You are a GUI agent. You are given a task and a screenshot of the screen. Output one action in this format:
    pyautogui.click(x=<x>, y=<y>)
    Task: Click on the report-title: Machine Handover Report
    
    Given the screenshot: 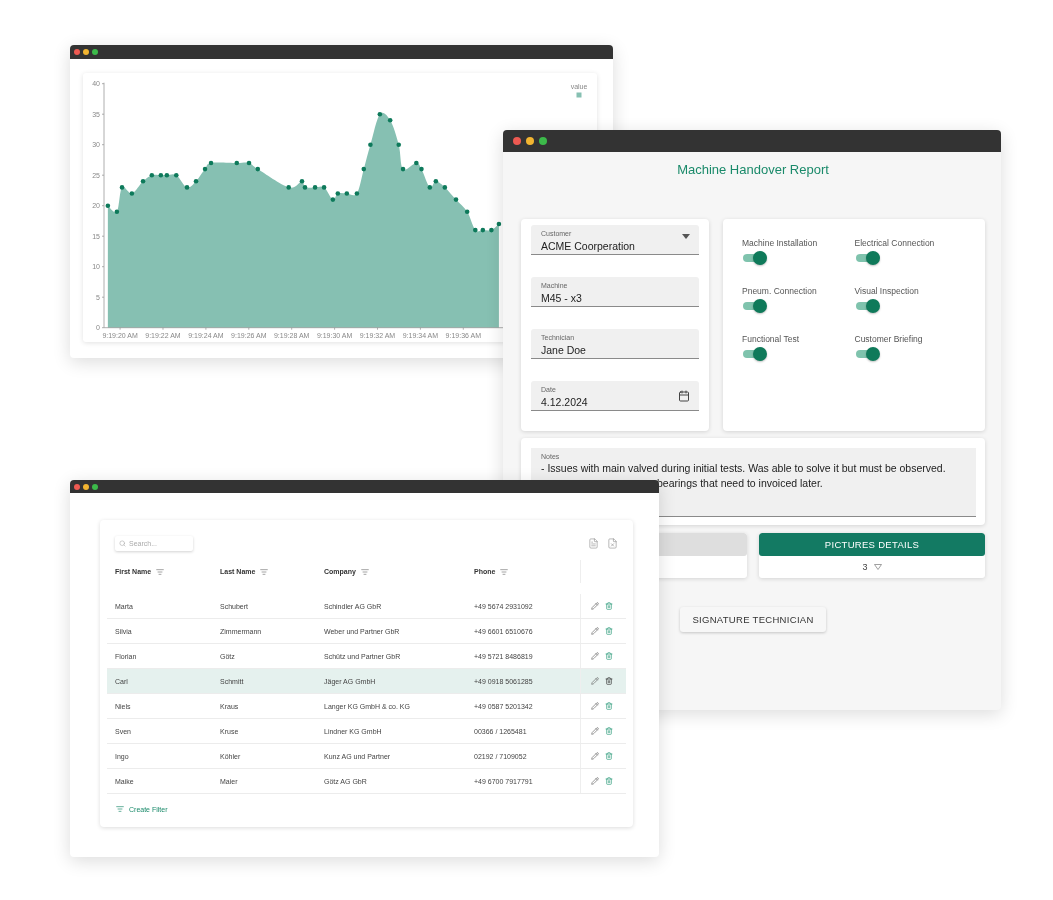 What is the action you would take?
    pyautogui.click(x=753, y=170)
    